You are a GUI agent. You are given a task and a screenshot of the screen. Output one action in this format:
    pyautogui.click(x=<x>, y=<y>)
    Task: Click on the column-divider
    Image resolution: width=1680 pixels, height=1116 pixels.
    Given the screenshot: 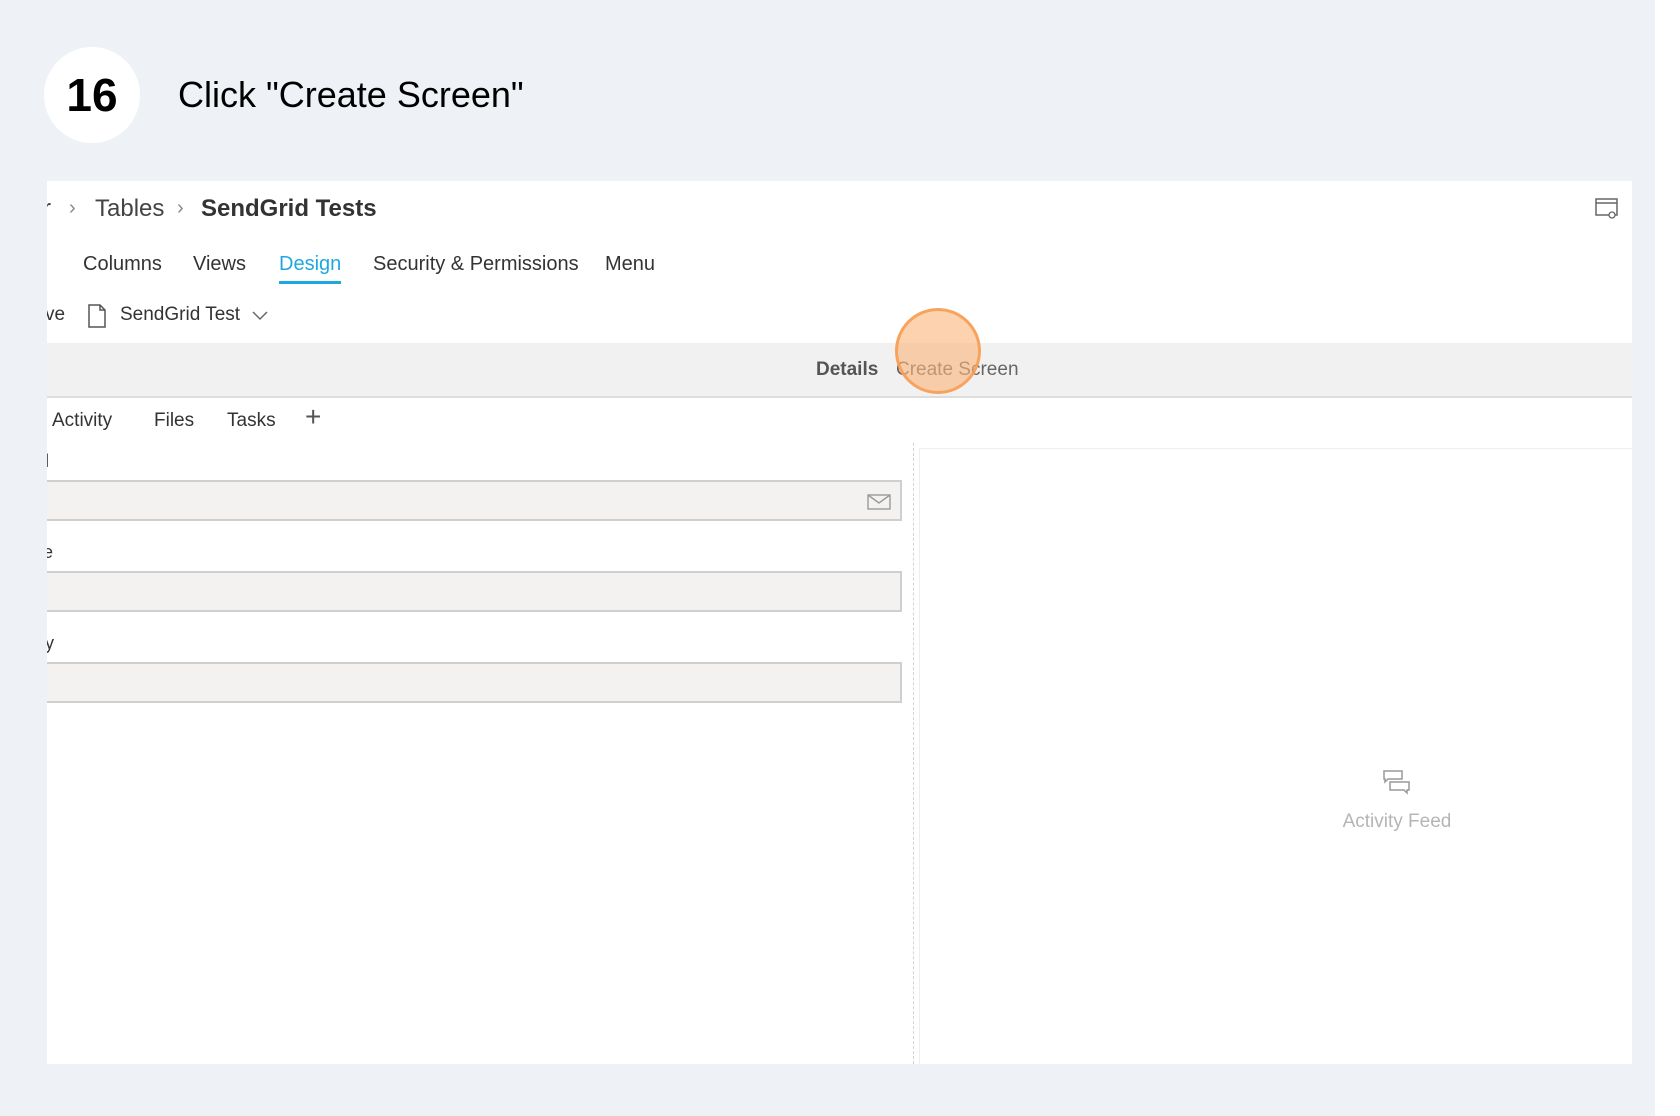 What is the action you would take?
    pyautogui.click(x=913, y=753)
    